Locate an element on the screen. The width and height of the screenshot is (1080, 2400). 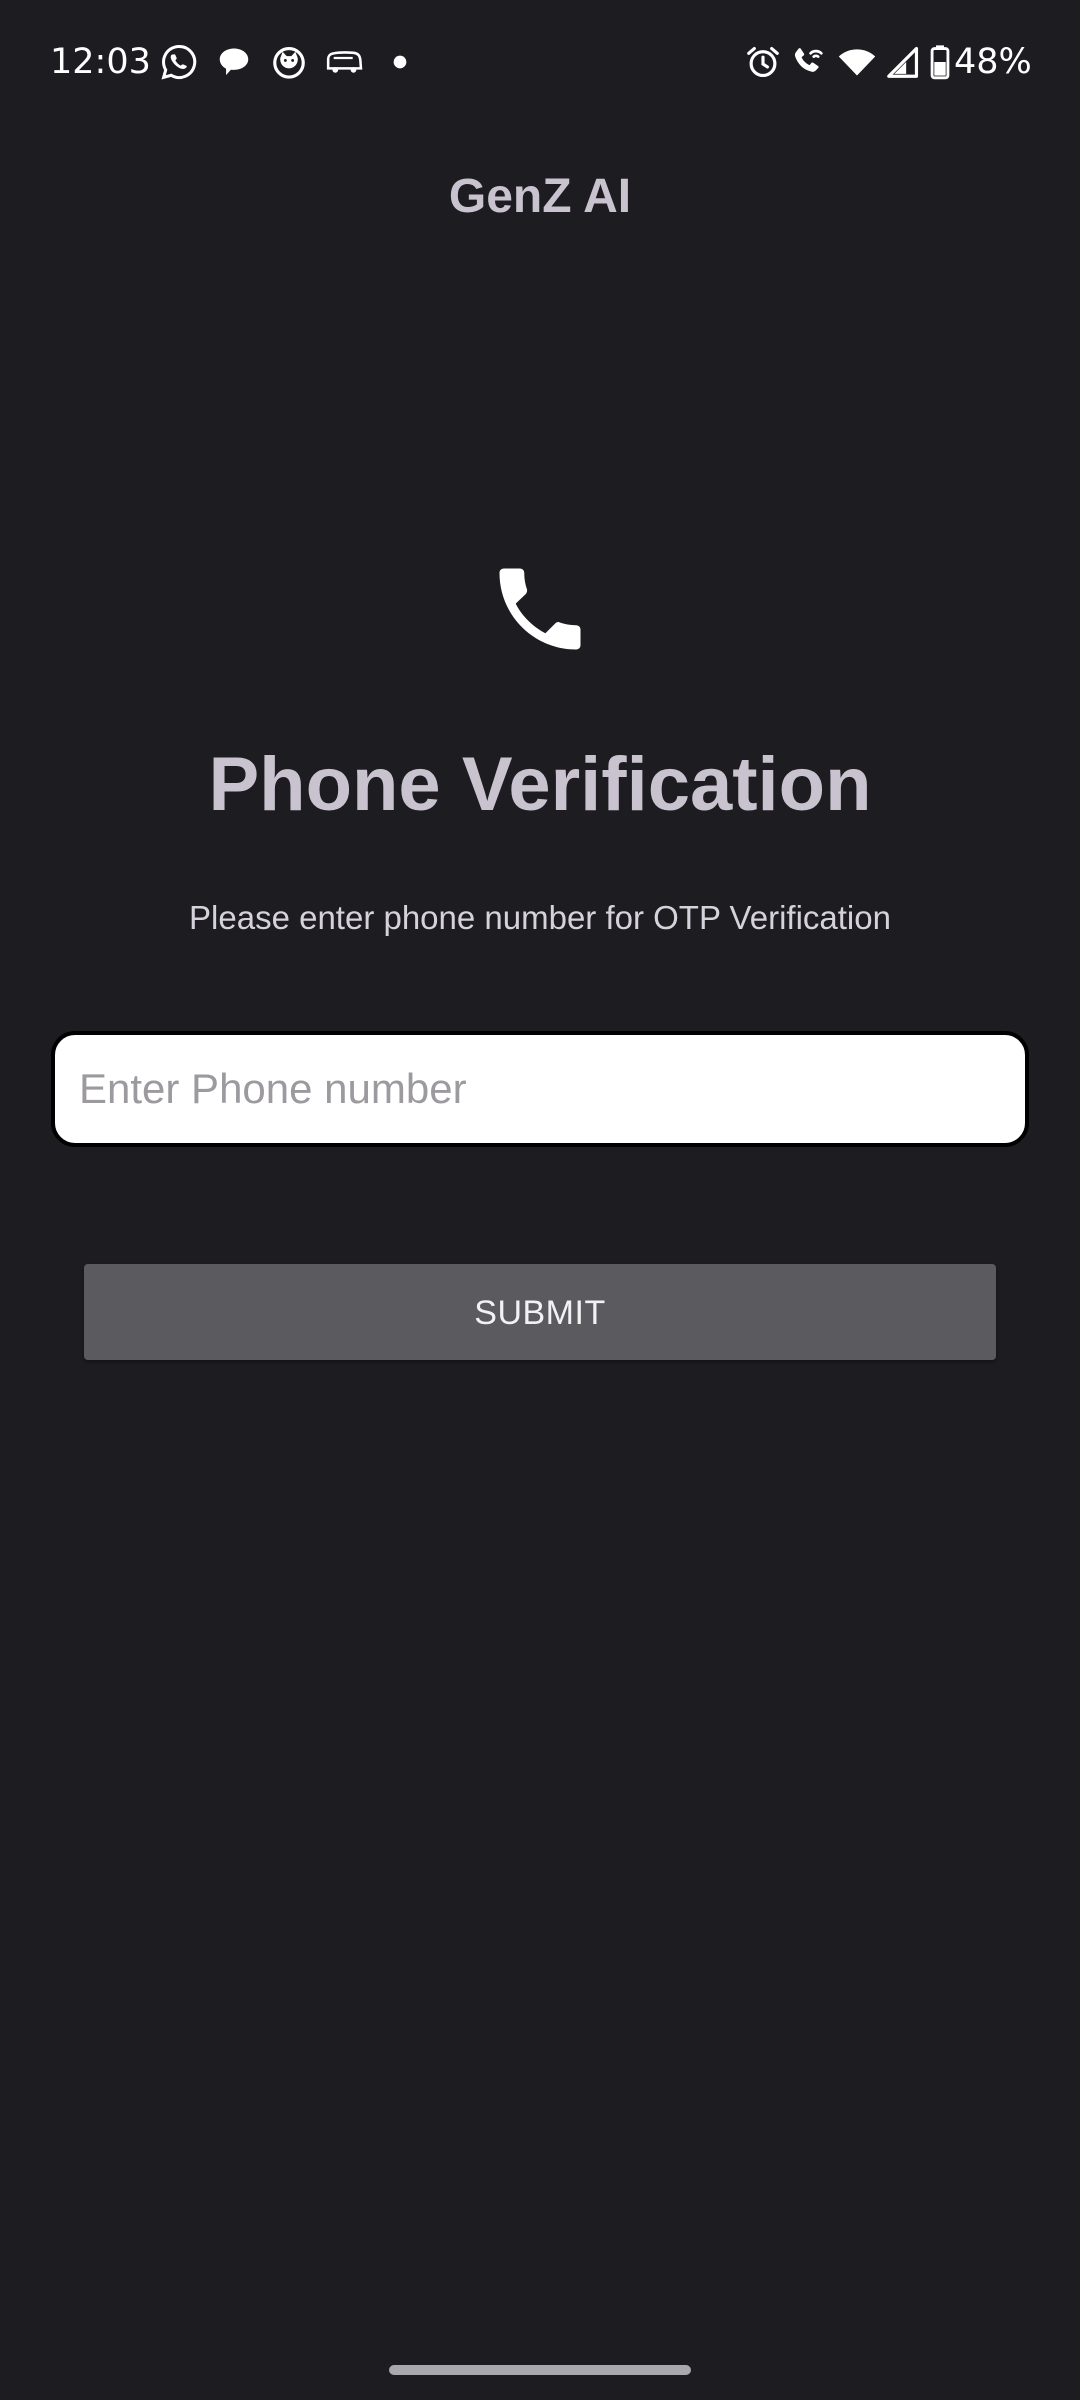
battery-percent: 48% is located at coordinates (993, 62).